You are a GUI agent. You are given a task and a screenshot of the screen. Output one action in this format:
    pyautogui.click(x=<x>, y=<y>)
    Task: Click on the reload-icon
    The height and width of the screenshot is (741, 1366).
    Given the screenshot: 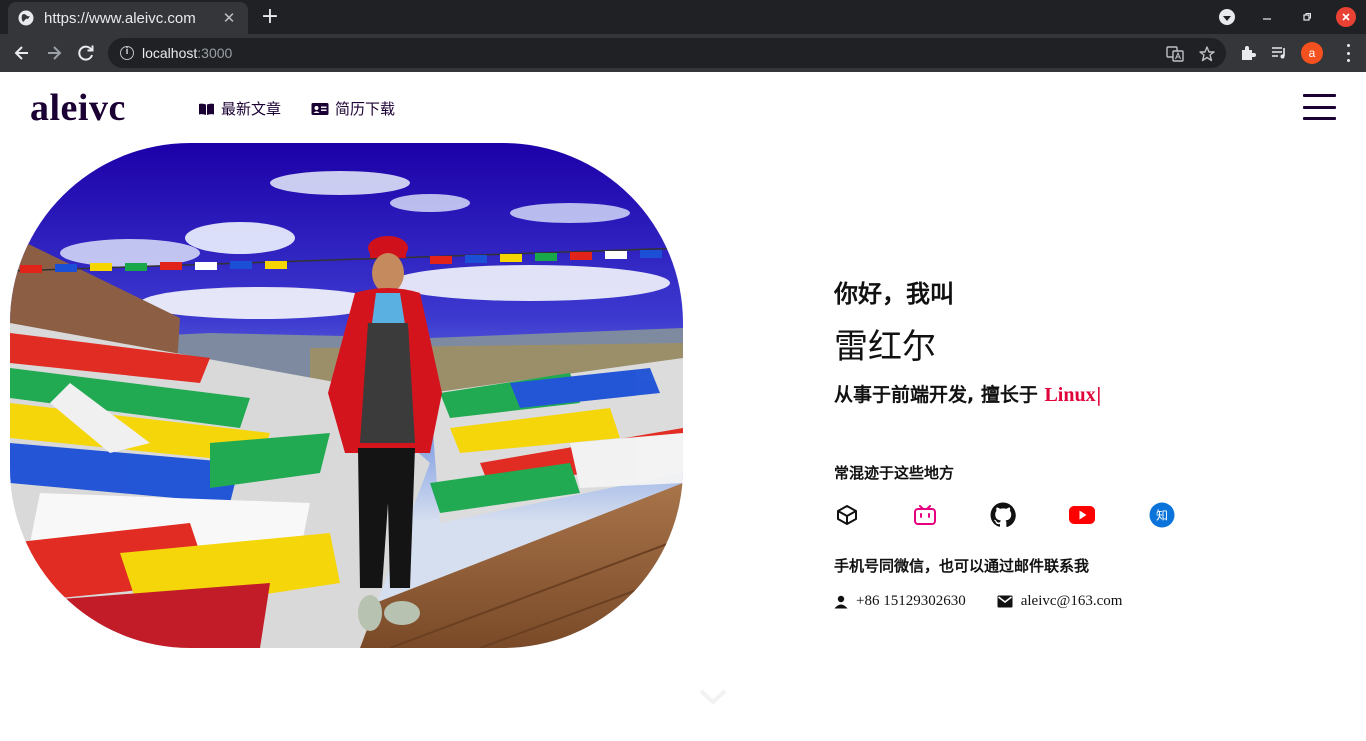 What is the action you would take?
    pyautogui.click(x=86, y=53)
    